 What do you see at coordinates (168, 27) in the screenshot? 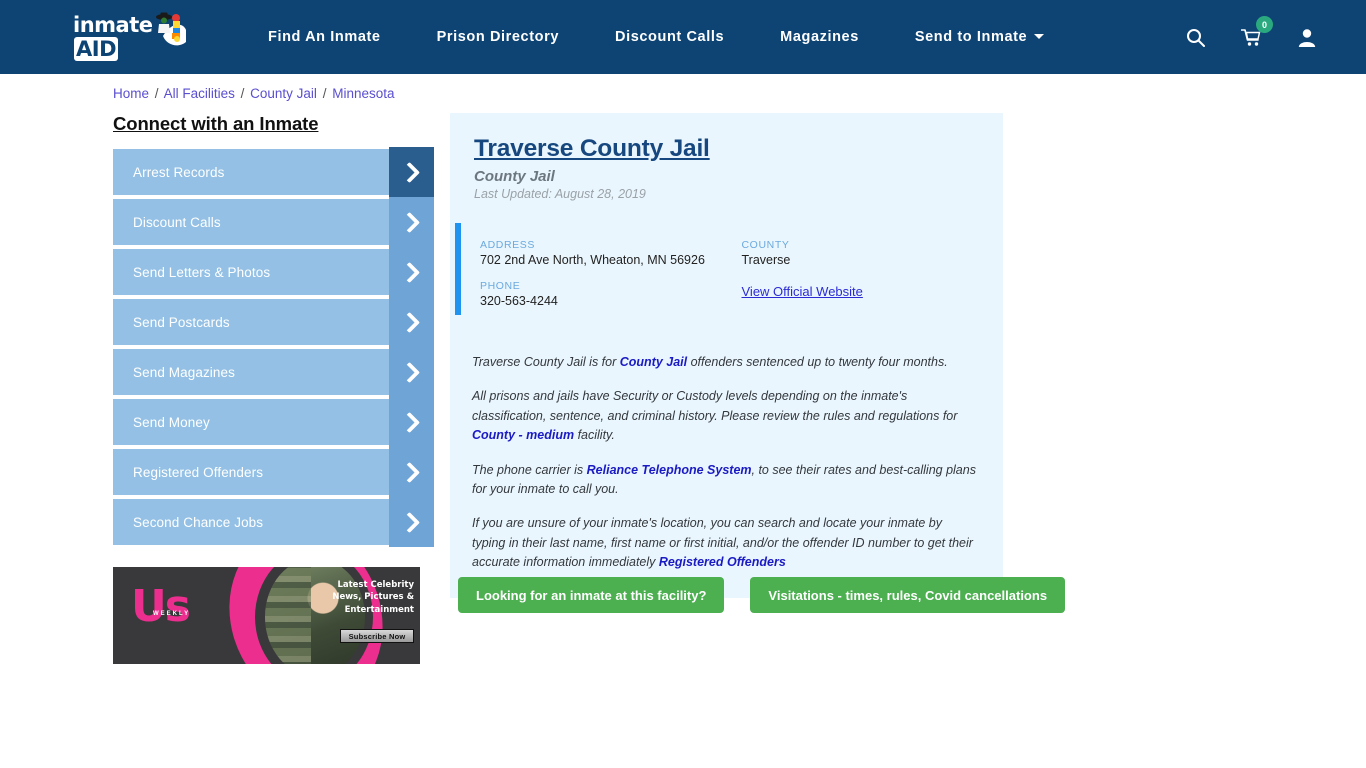
I see `logo-figure-icon` at bounding box center [168, 27].